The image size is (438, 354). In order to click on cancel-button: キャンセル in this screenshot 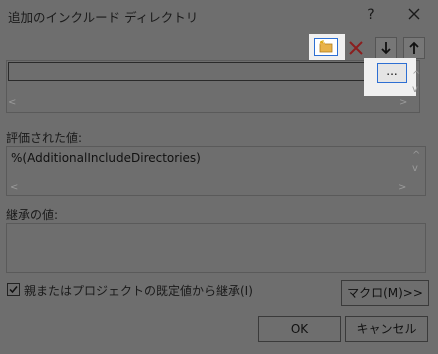, I will do `click(386, 329)`.